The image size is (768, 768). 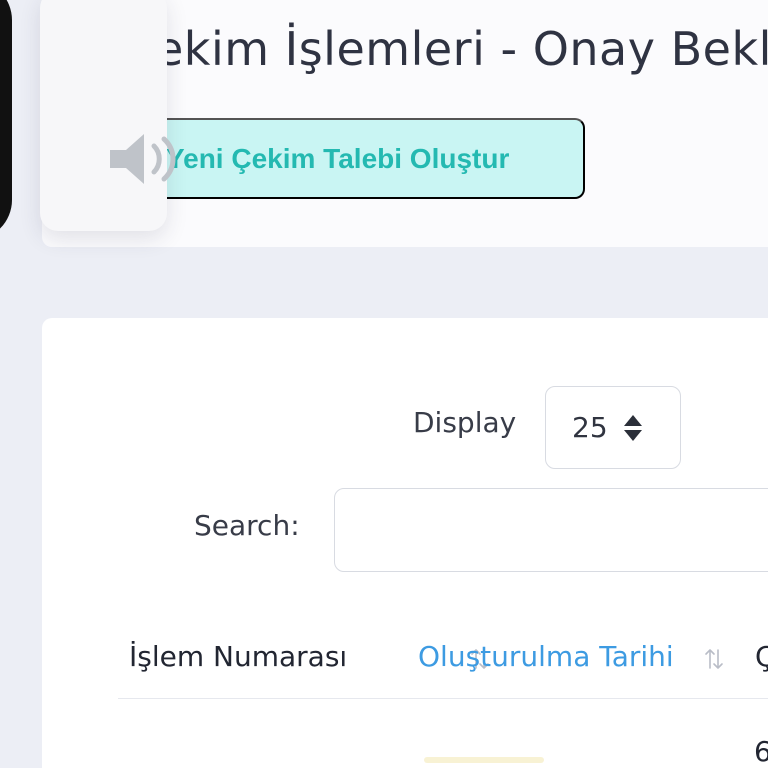 I want to click on create-withdrawal-request-button: Yeni Çekim Talebi Oluştur, so click(x=362, y=158).